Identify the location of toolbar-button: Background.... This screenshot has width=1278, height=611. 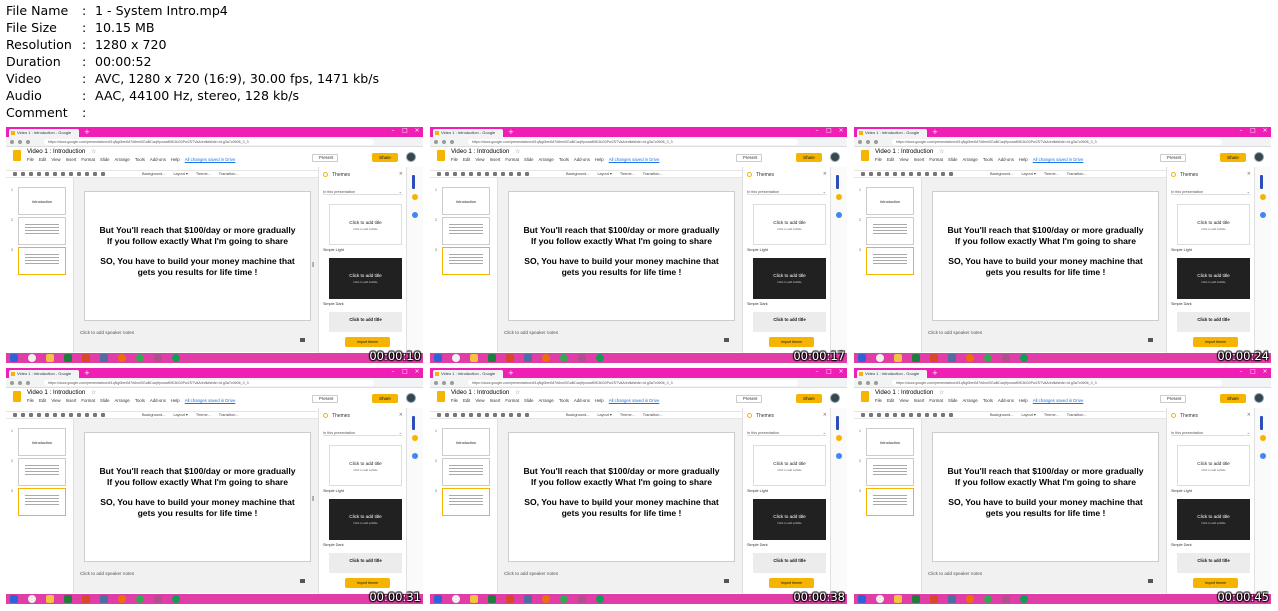
(1001, 174).